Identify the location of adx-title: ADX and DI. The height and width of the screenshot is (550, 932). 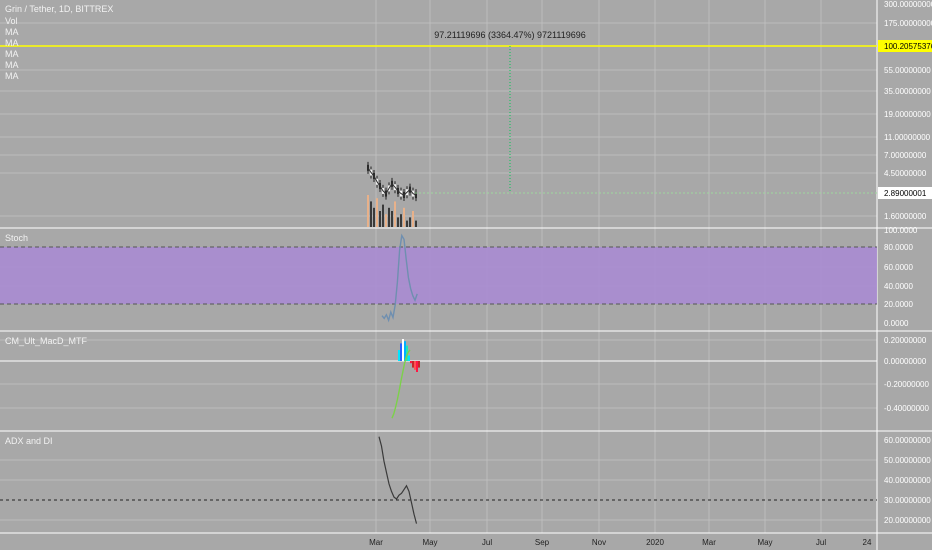
(29, 441).